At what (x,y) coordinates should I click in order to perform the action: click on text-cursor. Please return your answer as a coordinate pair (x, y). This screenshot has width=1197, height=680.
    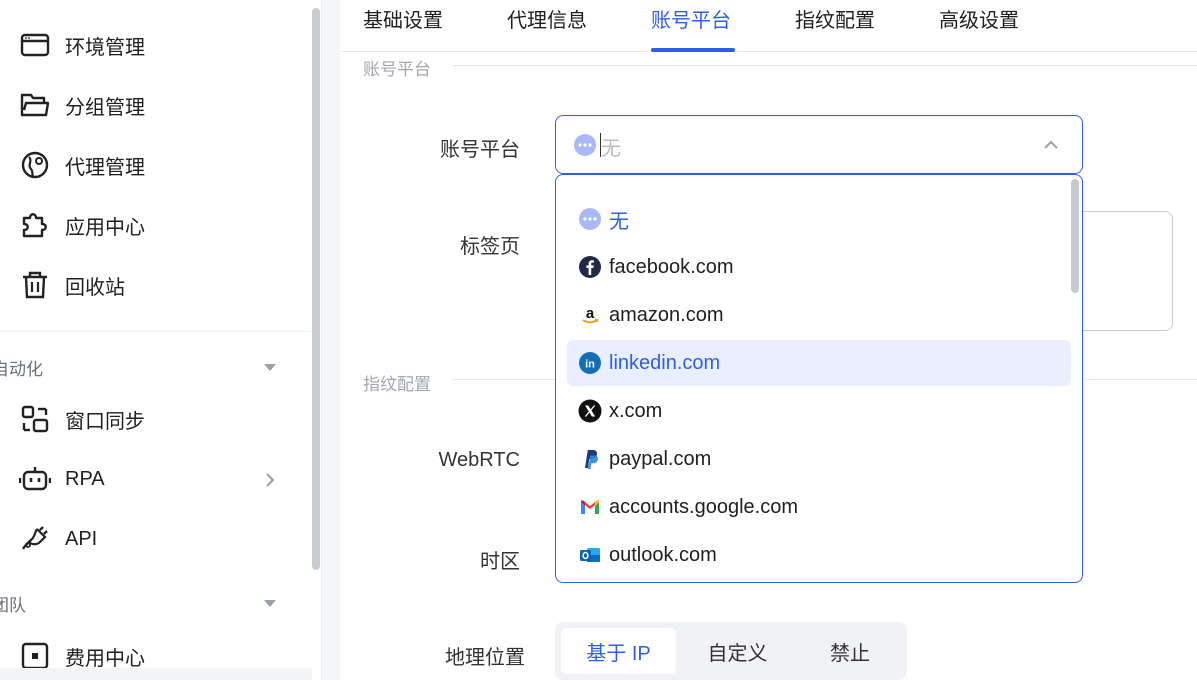
    Looking at the image, I should click on (600, 145).